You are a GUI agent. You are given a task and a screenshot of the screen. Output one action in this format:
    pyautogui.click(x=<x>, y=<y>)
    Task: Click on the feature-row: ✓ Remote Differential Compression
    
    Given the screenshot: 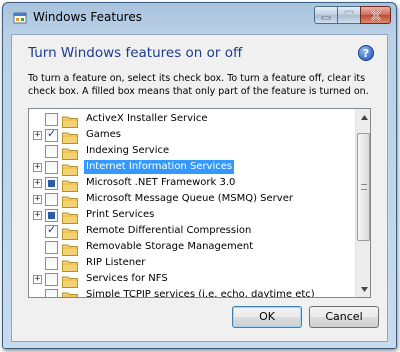 What is the action you would take?
    pyautogui.click(x=191, y=231)
    